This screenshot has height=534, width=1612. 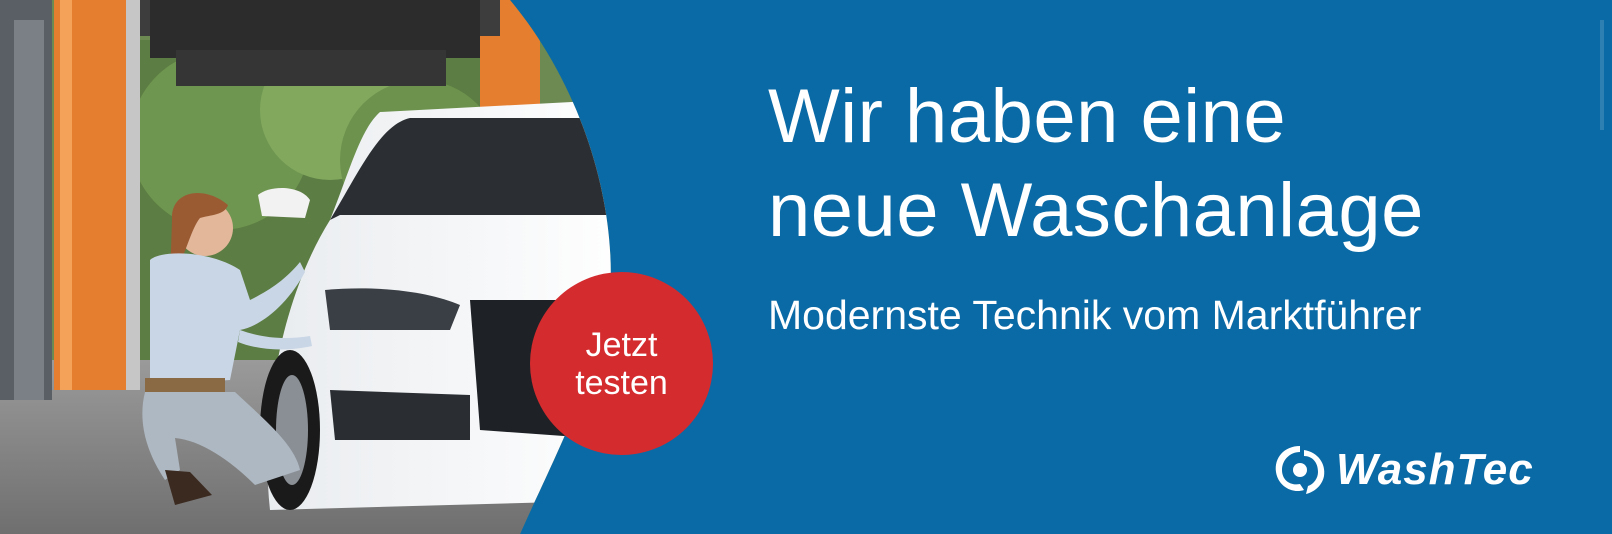 What do you see at coordinates (1096, 210) in the screenshot?
I see `headline-line-2: neue Waschanlage` at bounding box center [1096, 210].